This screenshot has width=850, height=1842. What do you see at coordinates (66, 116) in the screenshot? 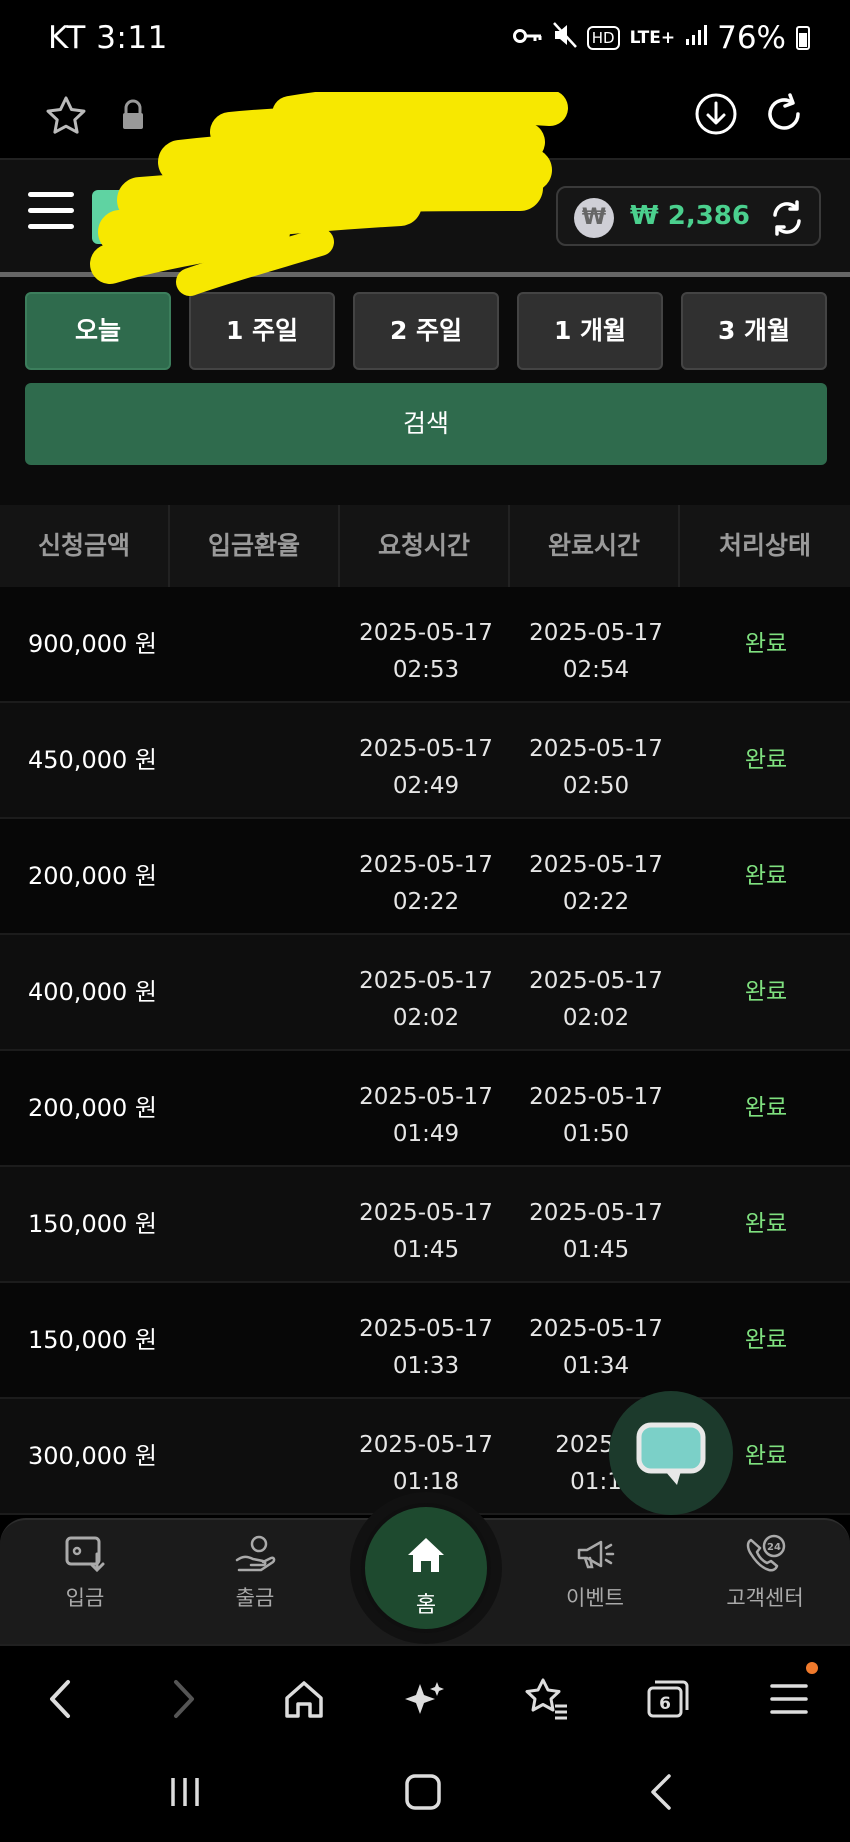
I see `bookmark-star-icon` at bounding box center [66, 116].